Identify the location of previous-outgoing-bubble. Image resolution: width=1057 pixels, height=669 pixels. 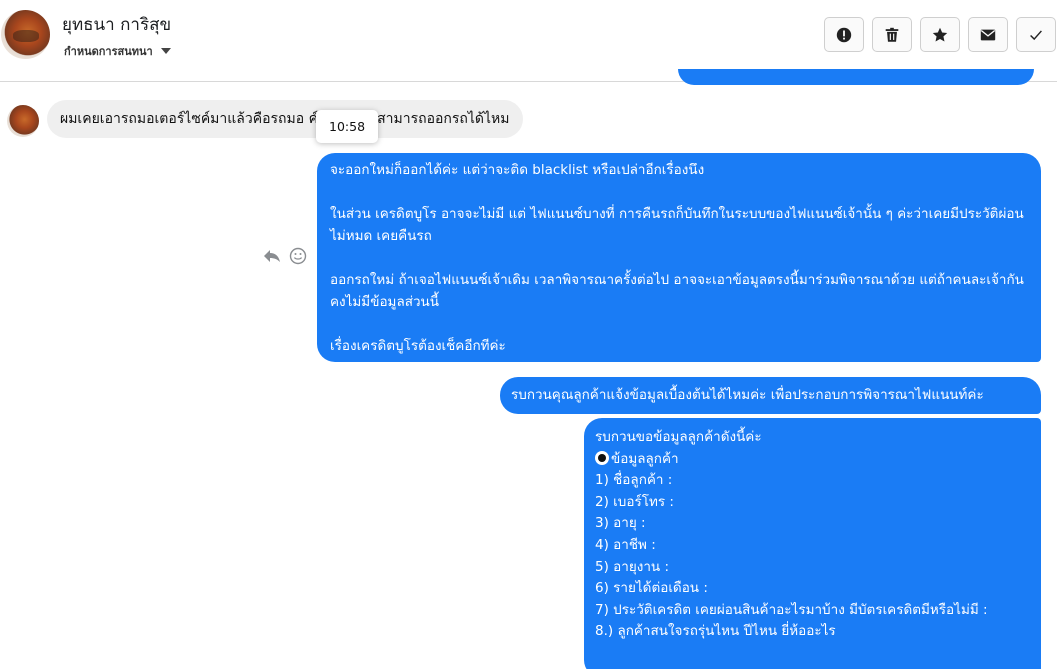
(856, 77).